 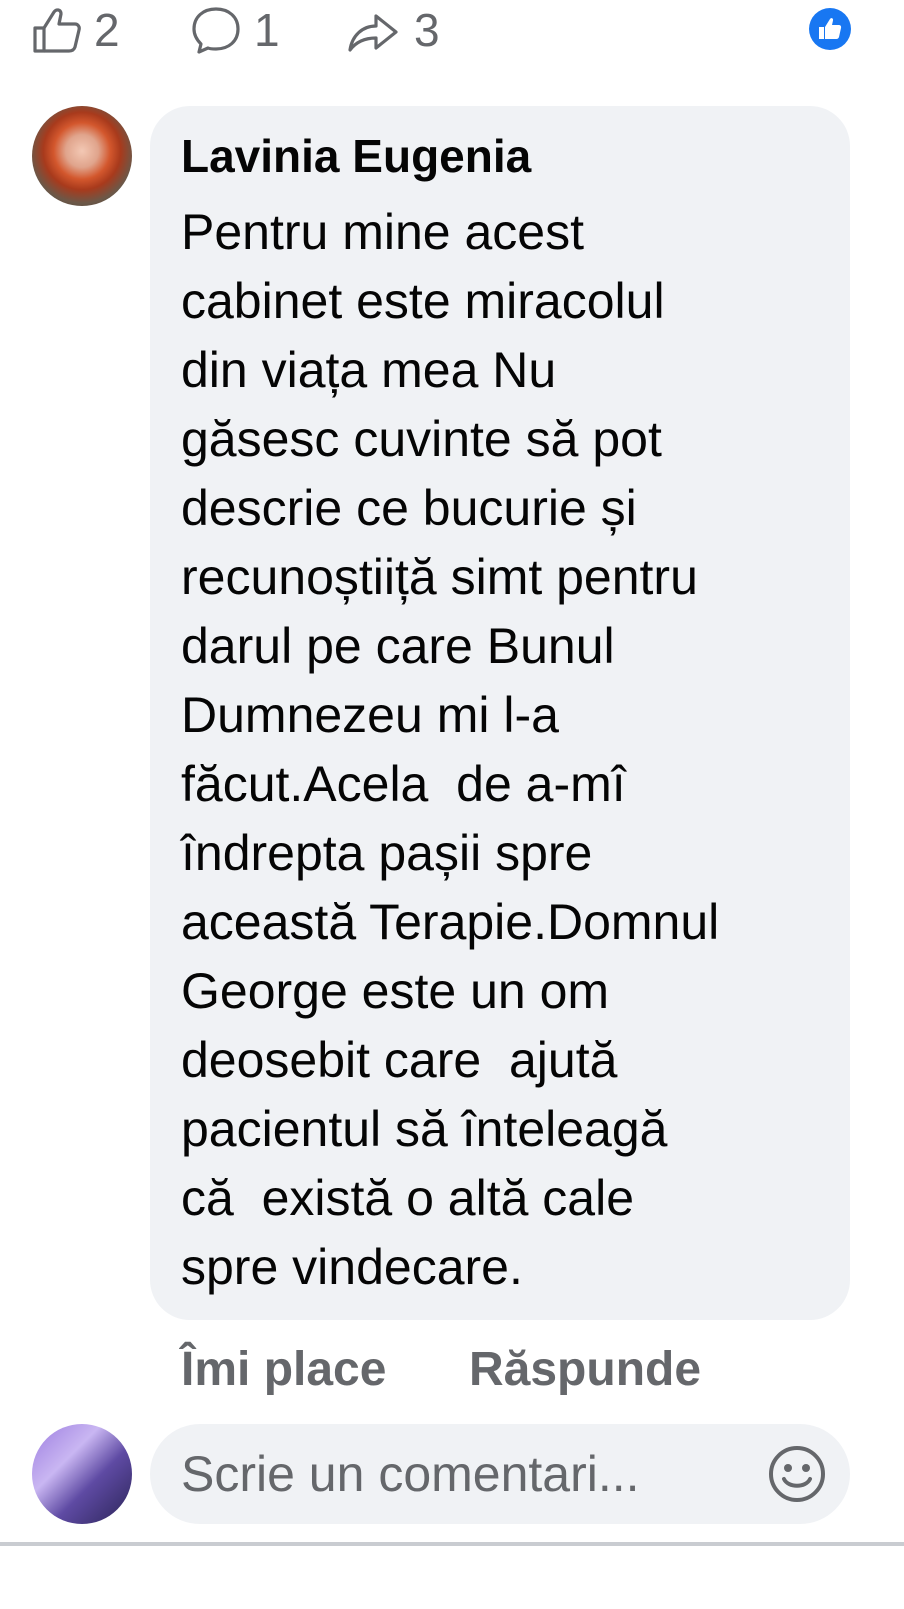 I want to click on comment-line: cabinet este miracolul, so click(x=423, y=301).